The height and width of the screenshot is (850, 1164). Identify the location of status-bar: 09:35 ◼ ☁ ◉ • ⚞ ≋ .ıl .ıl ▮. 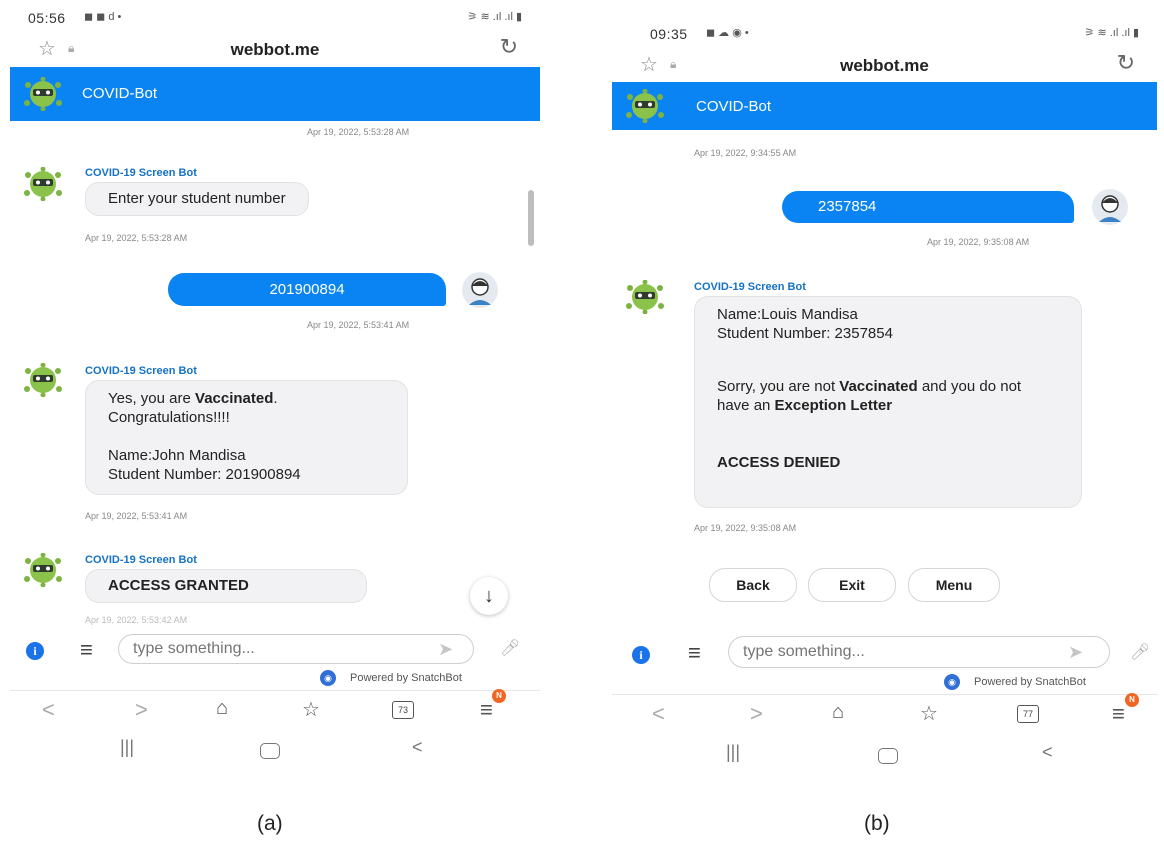
(894, 35).